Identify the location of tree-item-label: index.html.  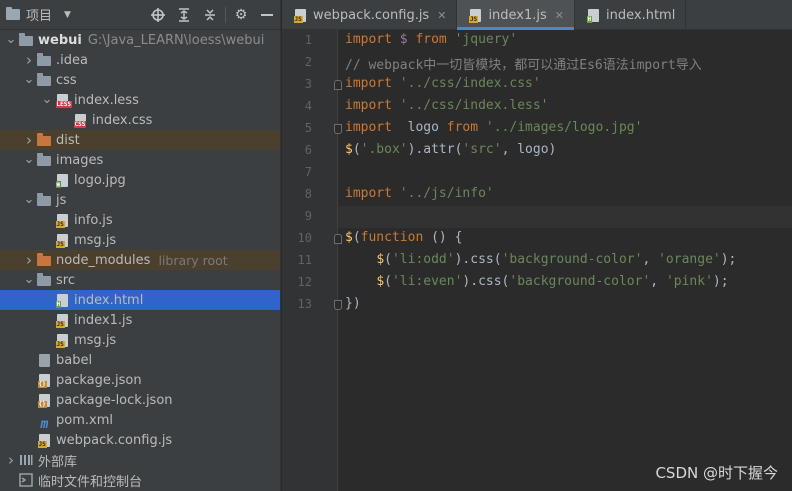
(109, 300).